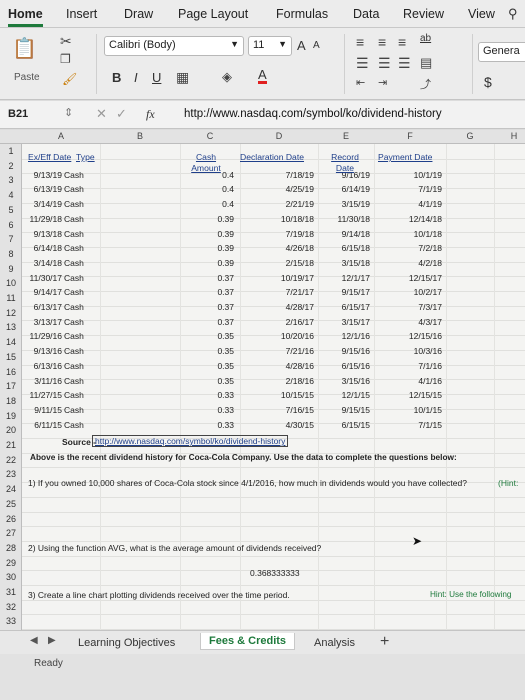 The height and width of the screenshot is (700, 525). Describe the element at coordinates (213, 14) in the screenshot. I see `tab-page-layout: Page Layout` at that location.